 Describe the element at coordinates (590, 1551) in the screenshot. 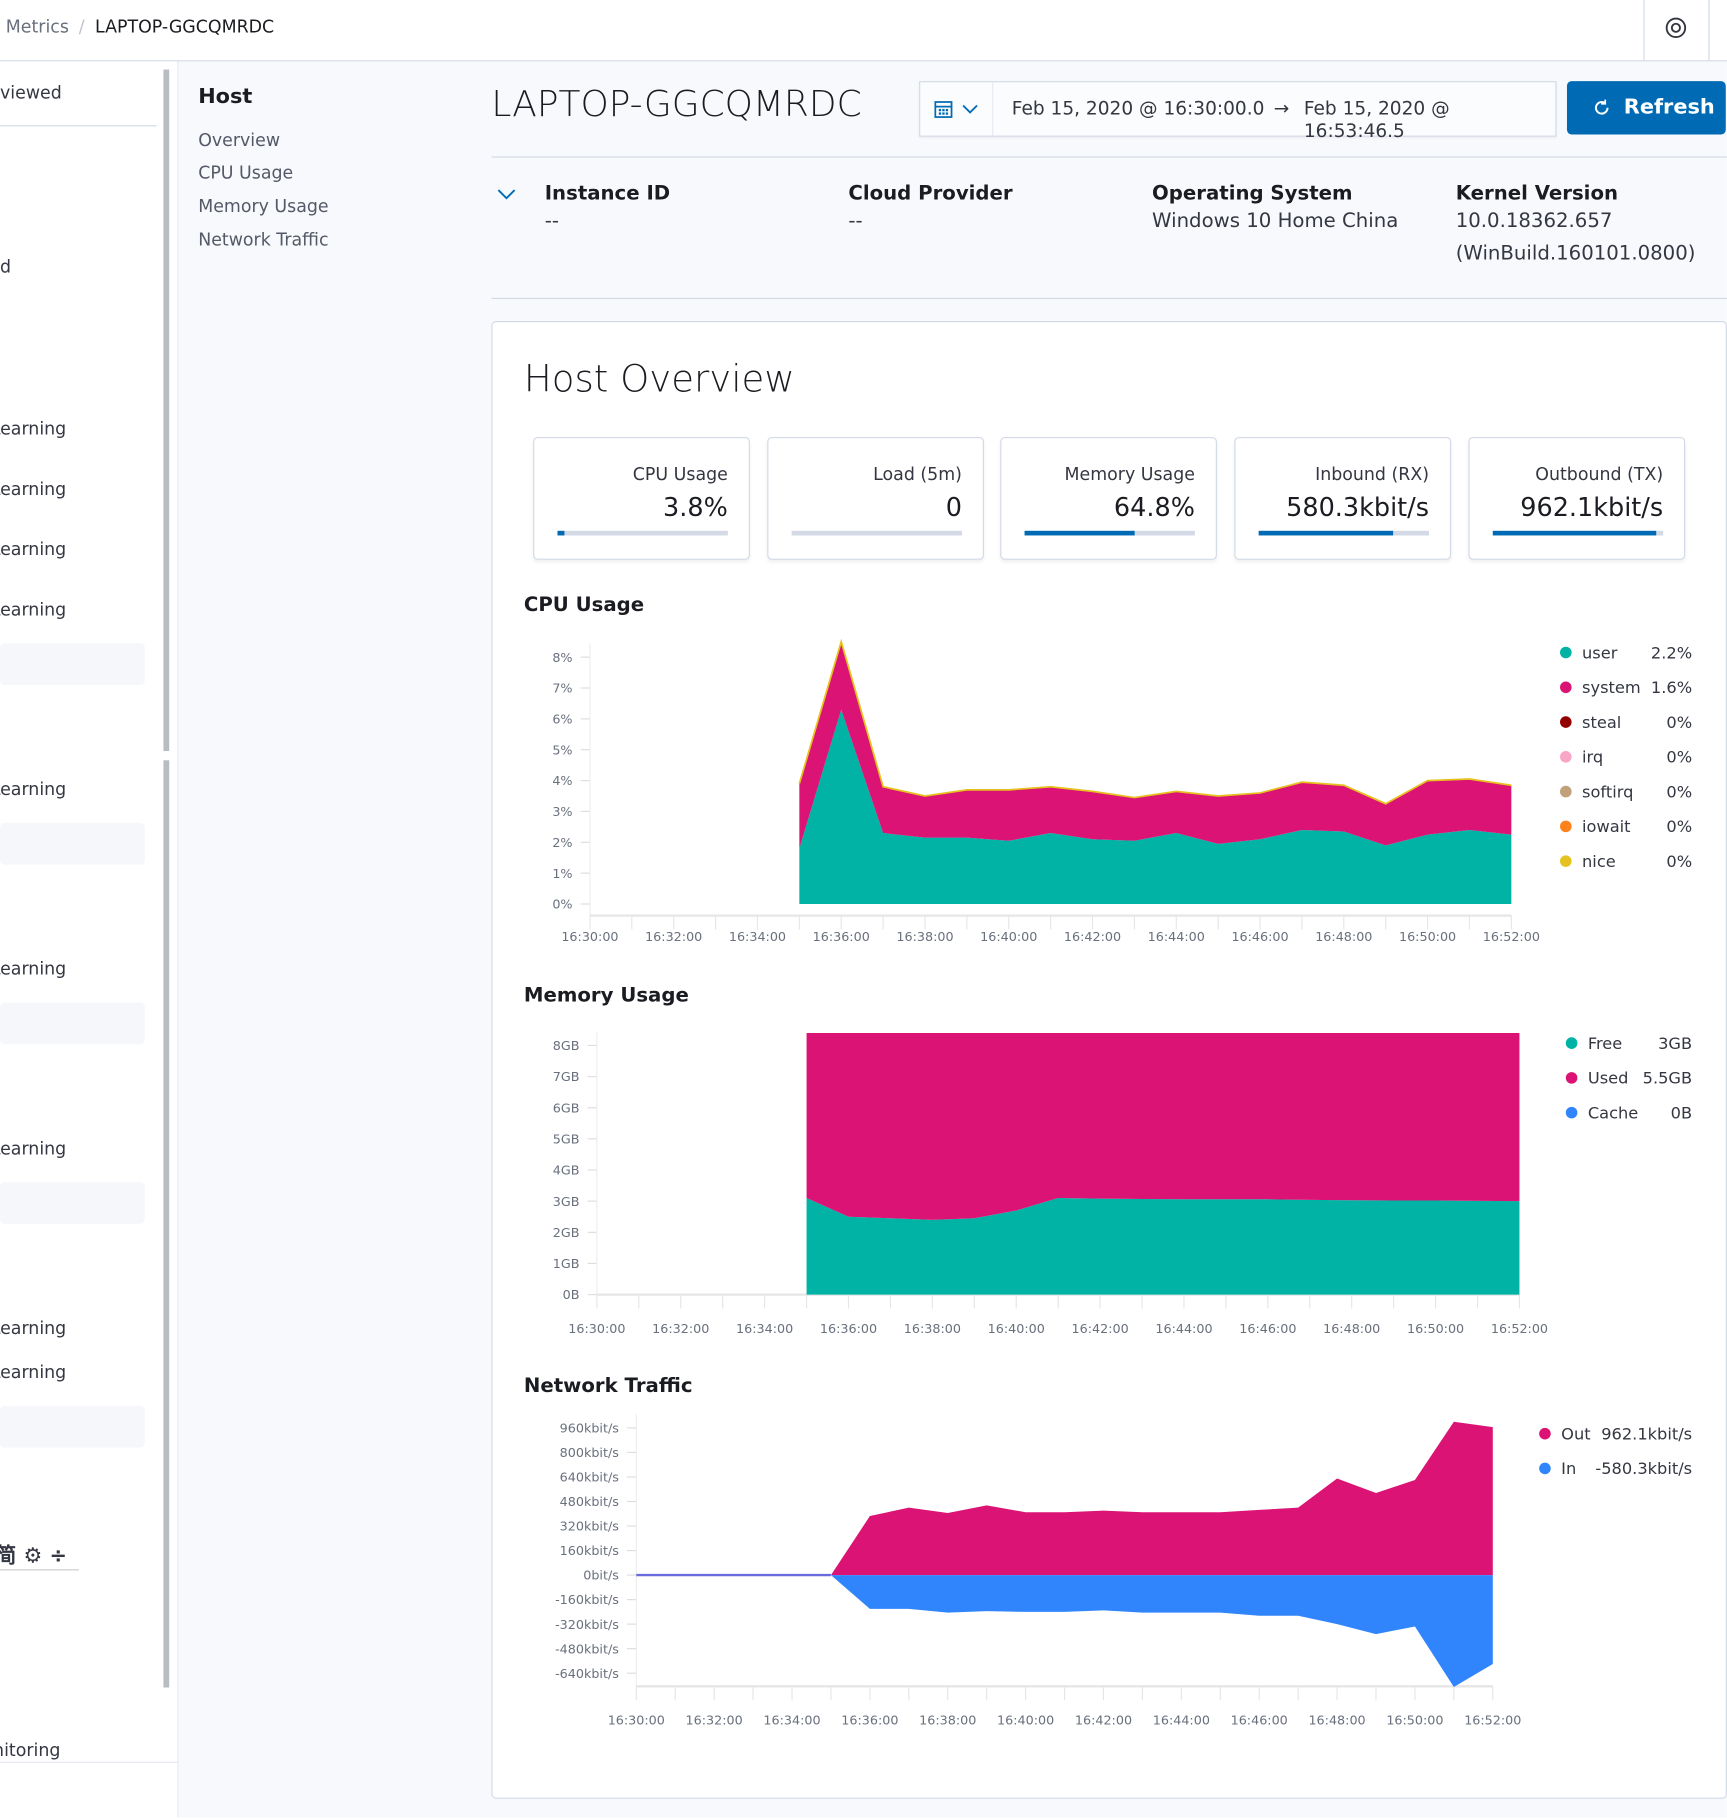

I see `y-tick-label: 160kbit/s` at that location.